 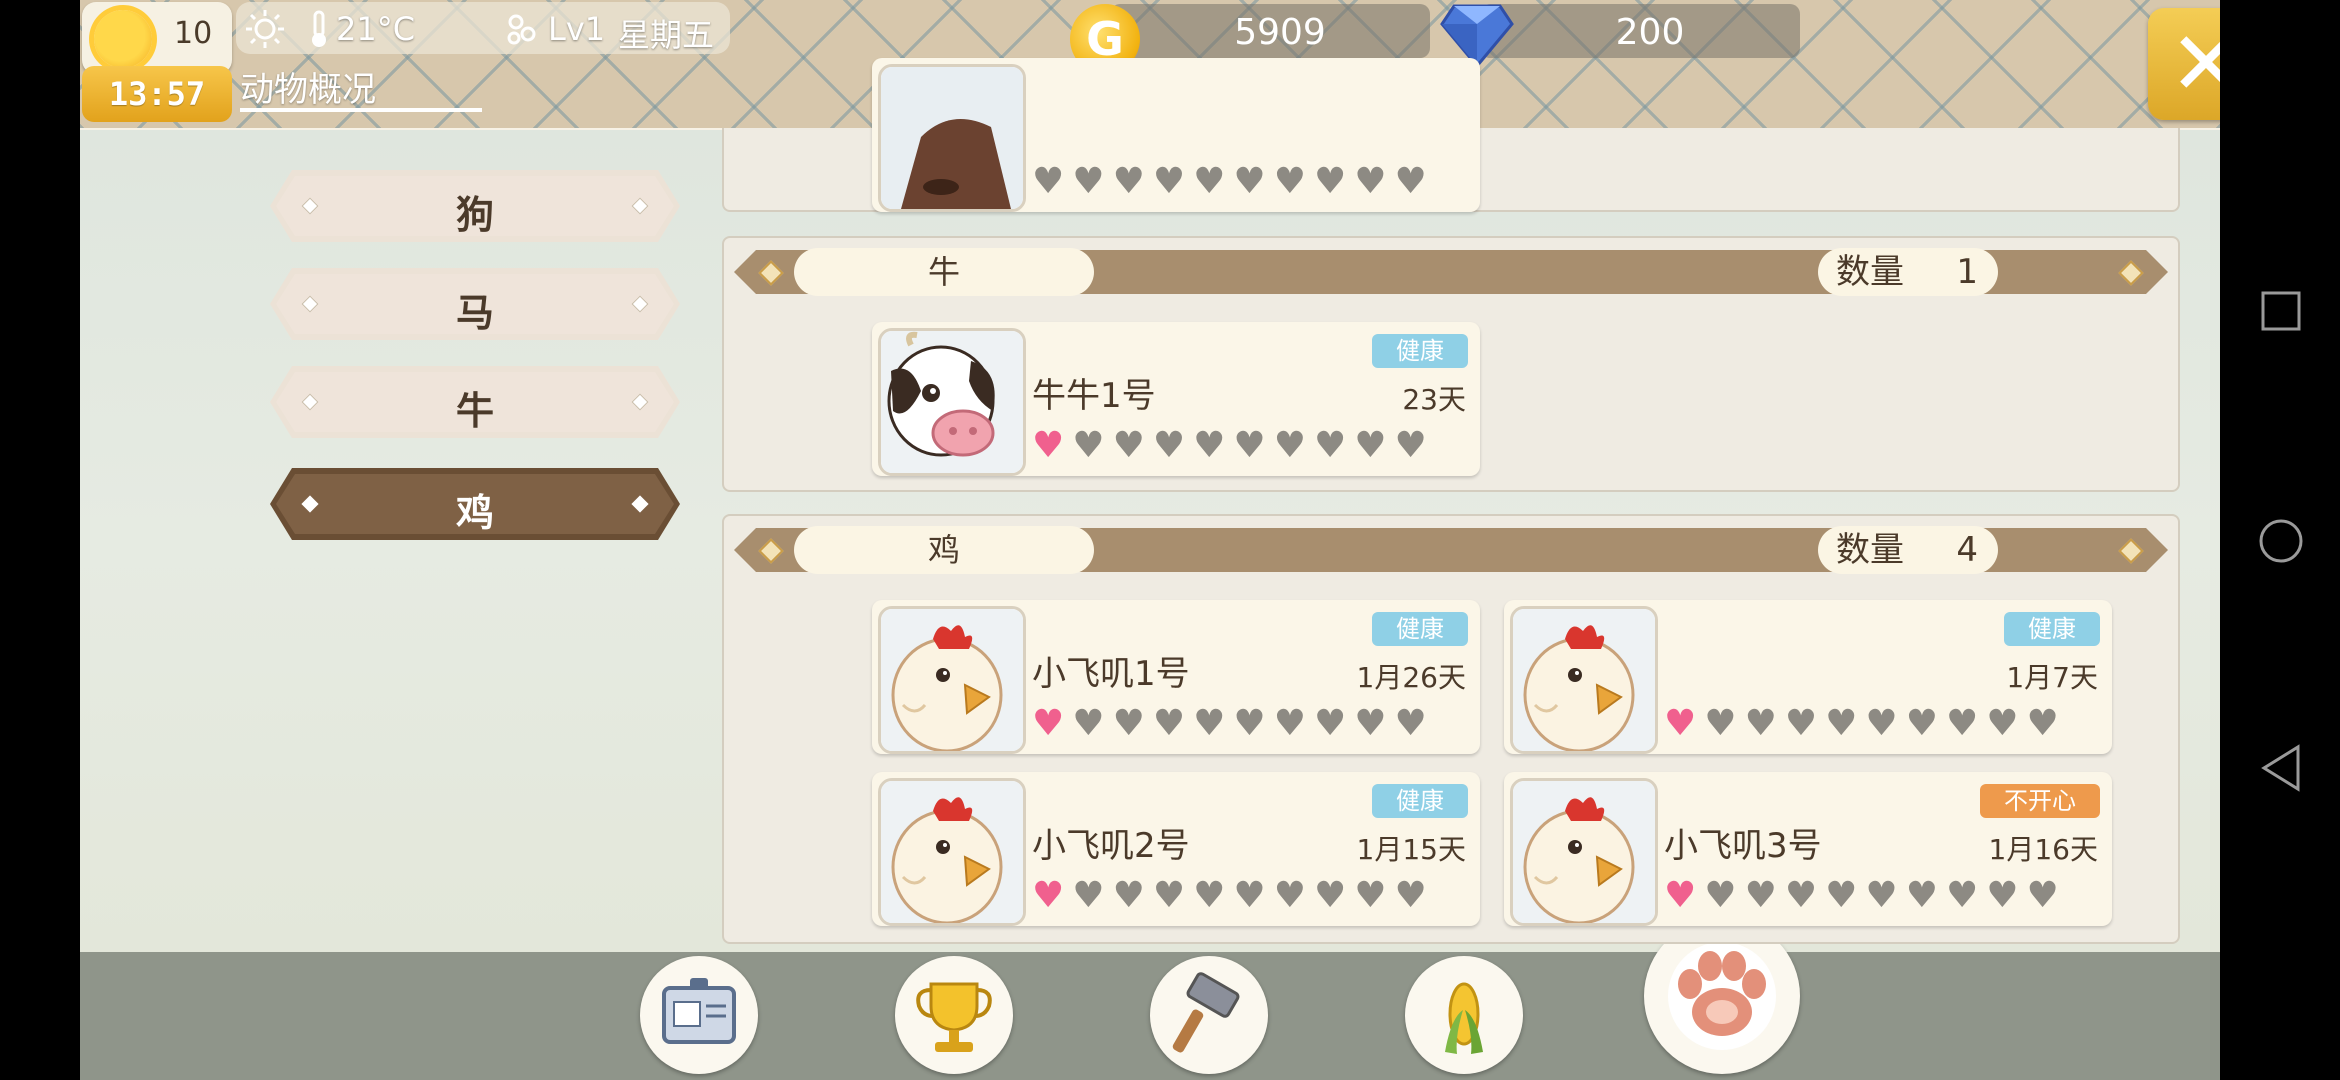 I want to click on nav-build-button, so click(x=1209, y=1015).